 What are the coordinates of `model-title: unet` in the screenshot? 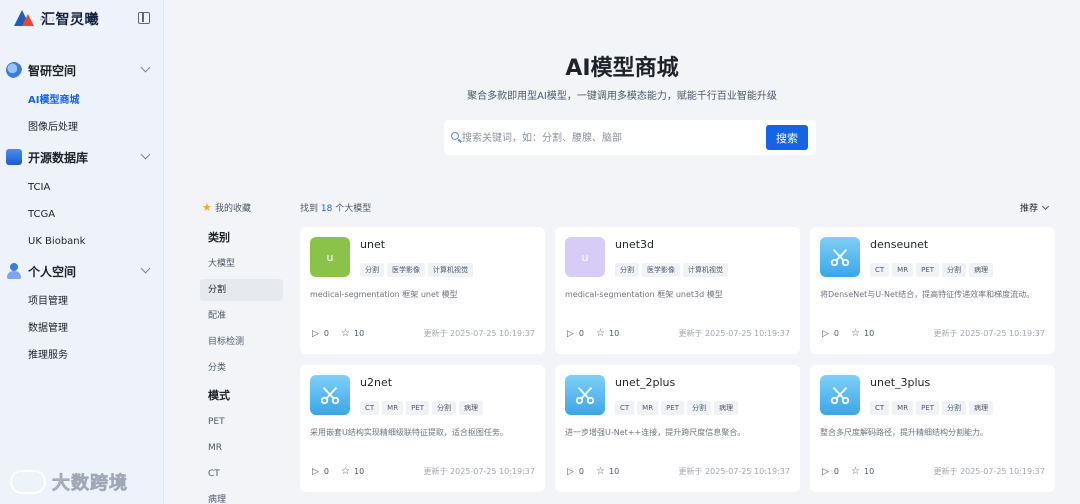 It's located at (372, 244).